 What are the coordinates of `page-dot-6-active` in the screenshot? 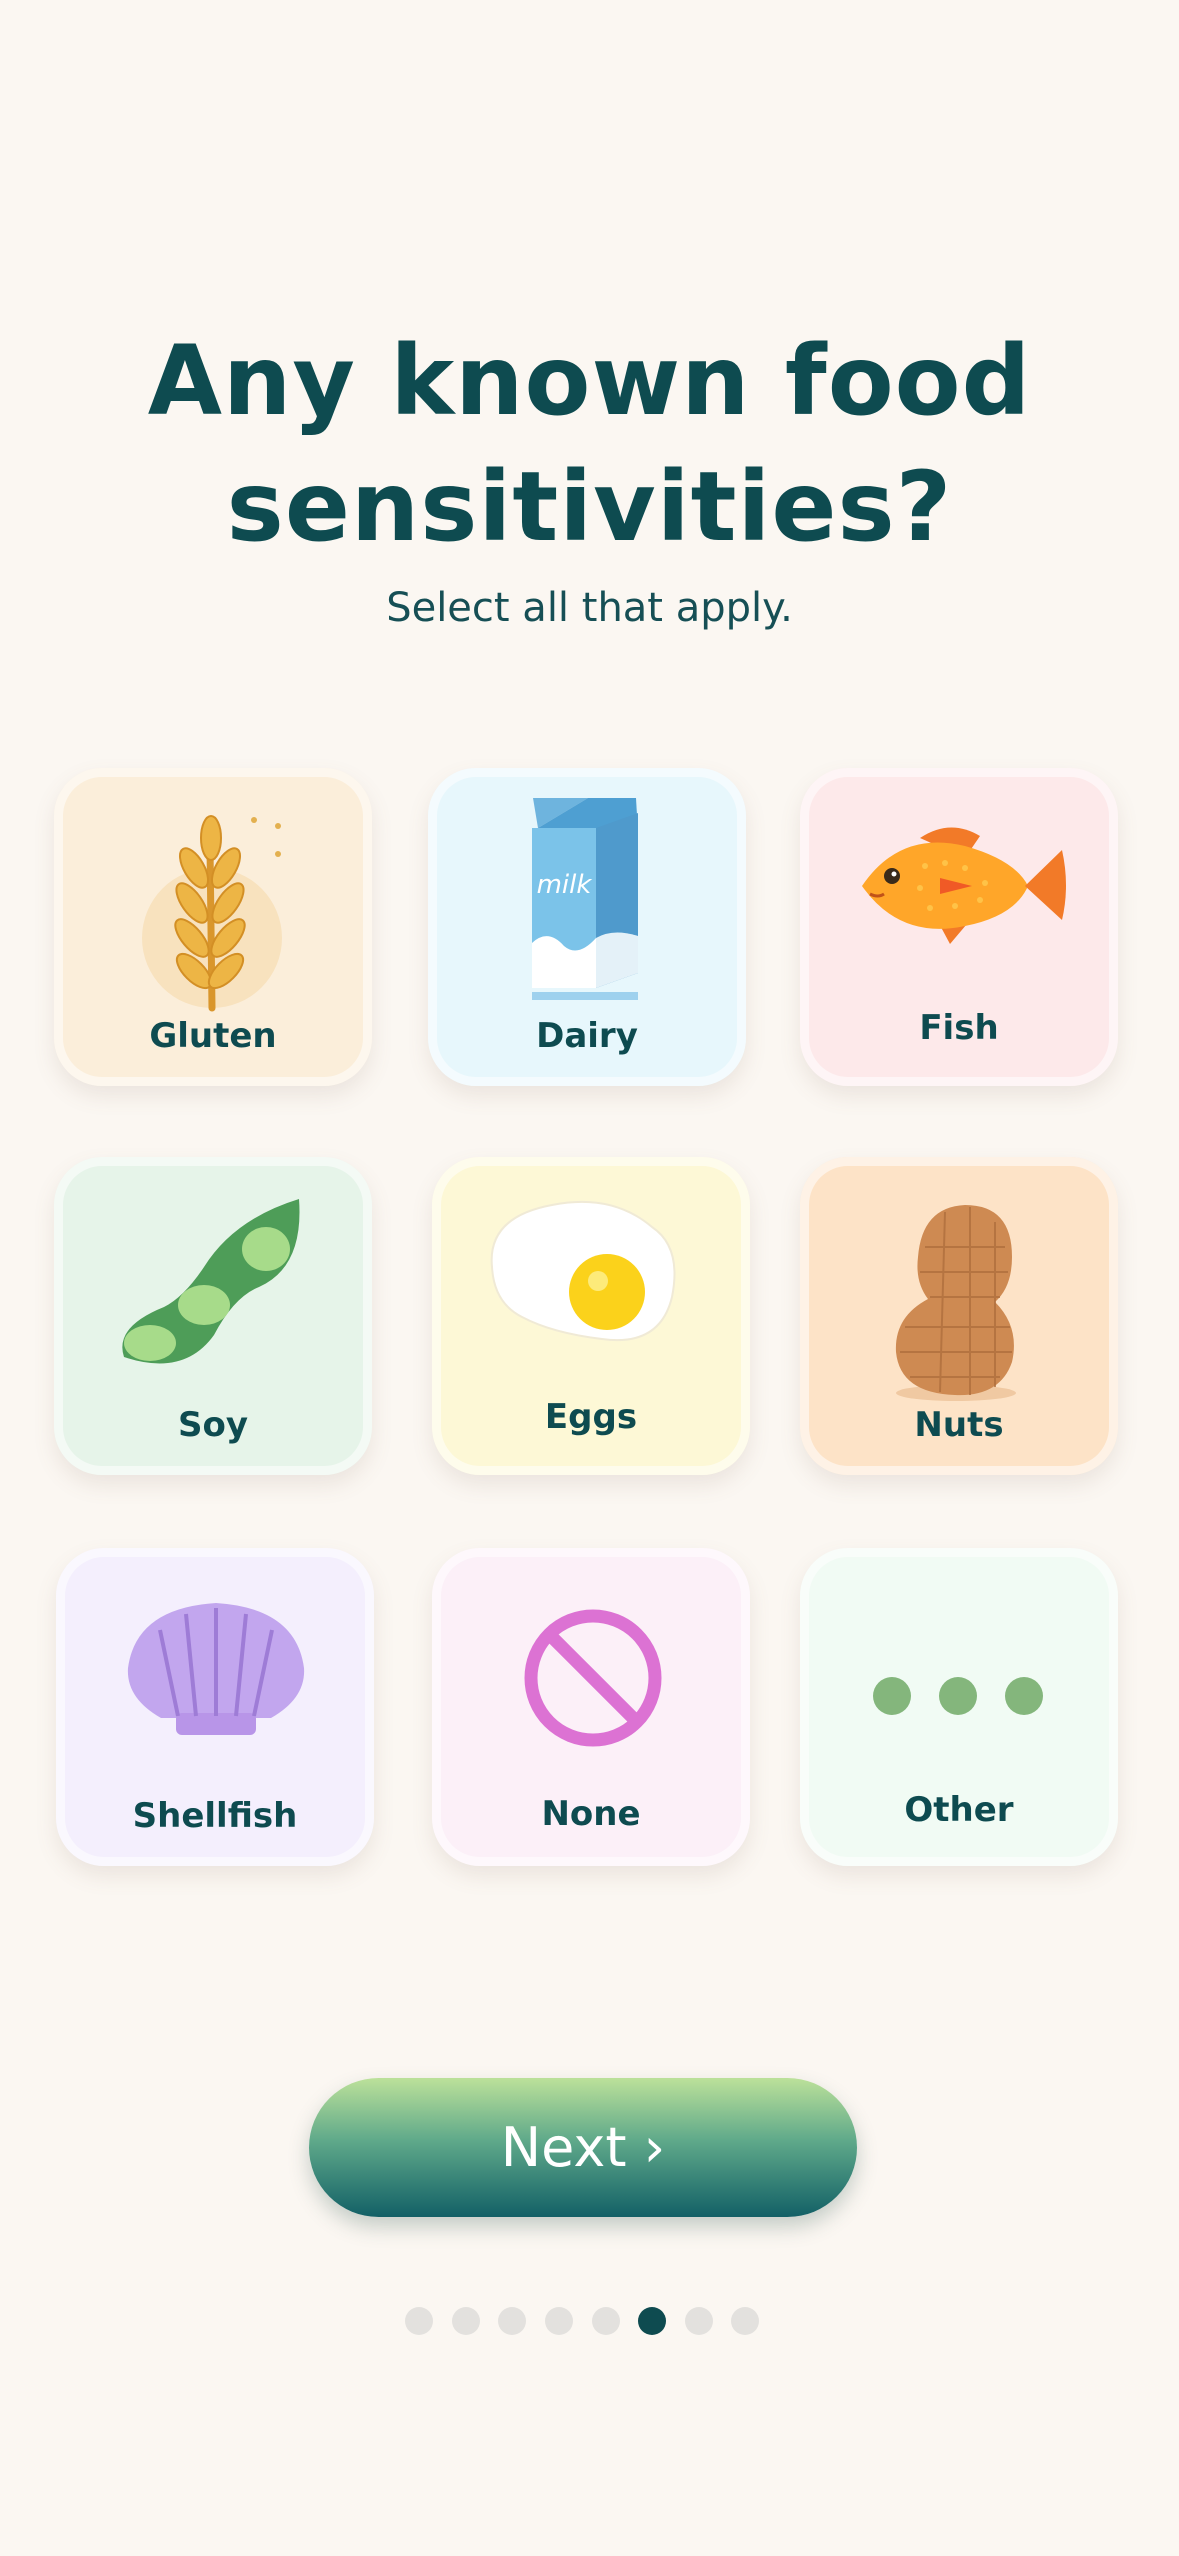 It's located at (652, 2321).